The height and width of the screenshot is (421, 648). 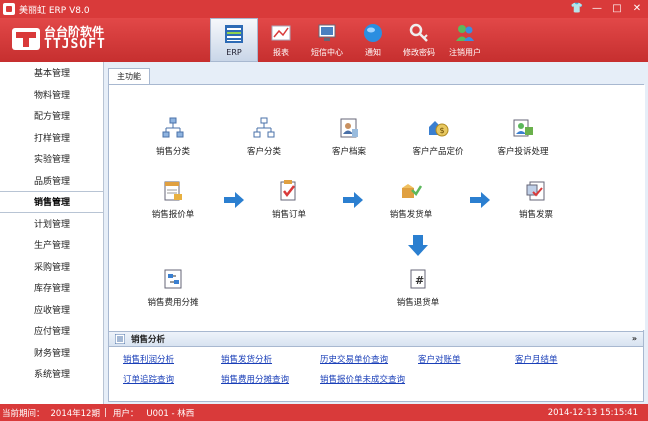 I want to click on key-icon, so click(x=419, y=33).